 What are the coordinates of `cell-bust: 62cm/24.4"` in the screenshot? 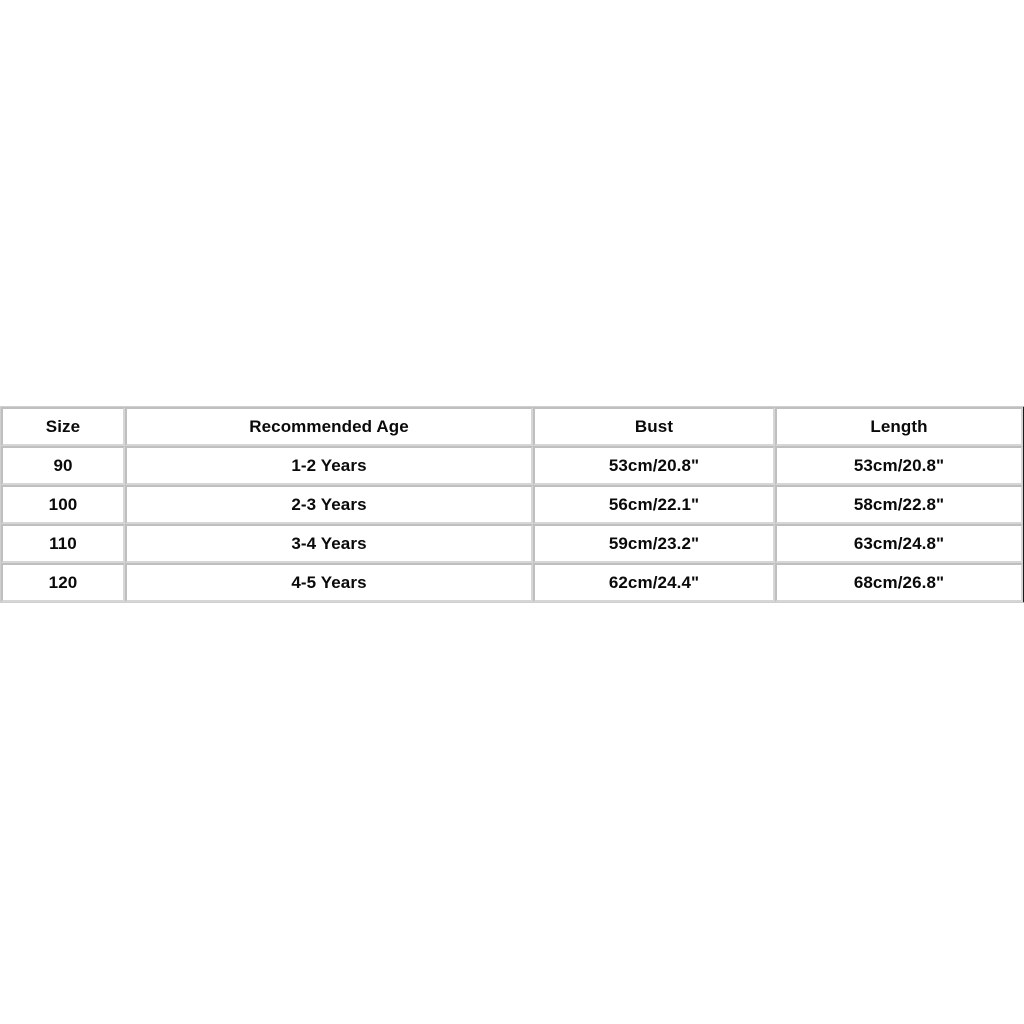 It's located at (654, 582).